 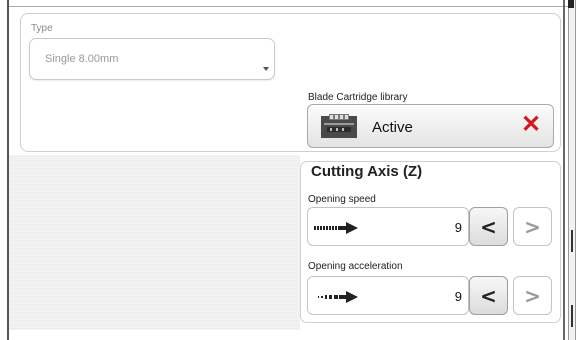 What do you see at coordinates (572, 316) in the screenshot?
I see `scrollbar-grip-lower` at bounding box center [572, 316].